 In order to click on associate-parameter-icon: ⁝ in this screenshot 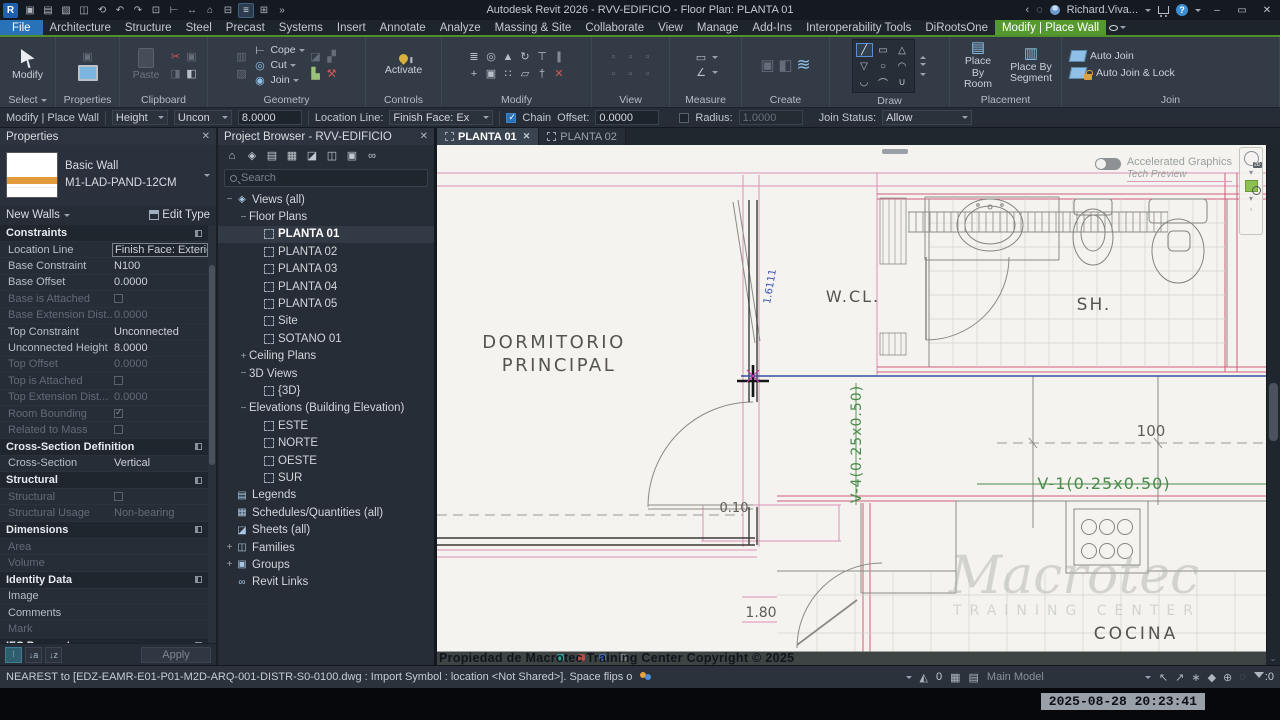, I will do `click(13, 654)`.